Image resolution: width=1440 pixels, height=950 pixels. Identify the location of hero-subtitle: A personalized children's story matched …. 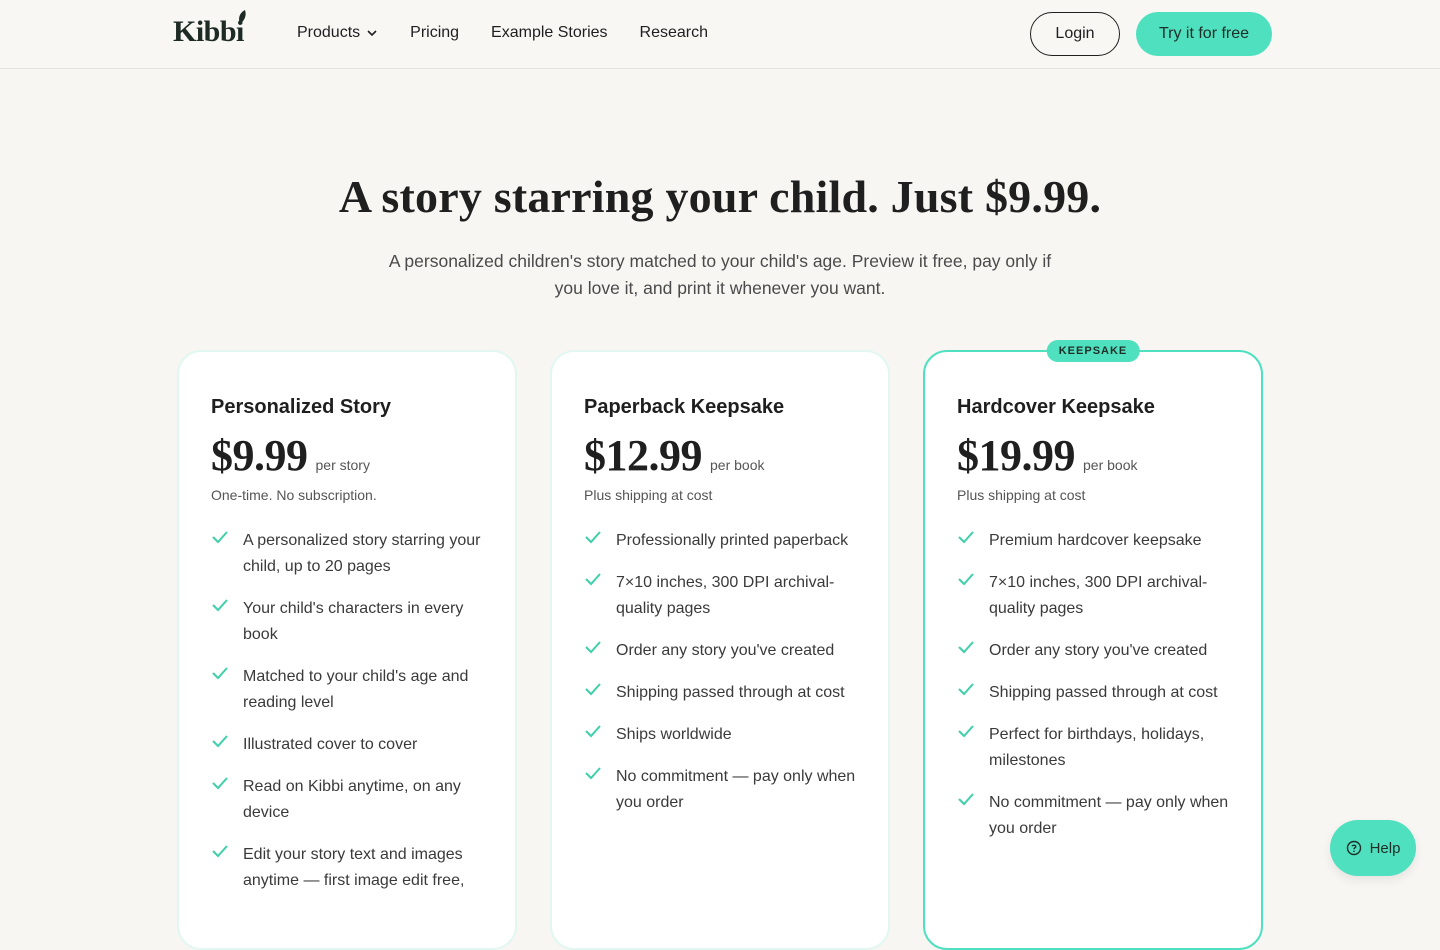
(720, 274).